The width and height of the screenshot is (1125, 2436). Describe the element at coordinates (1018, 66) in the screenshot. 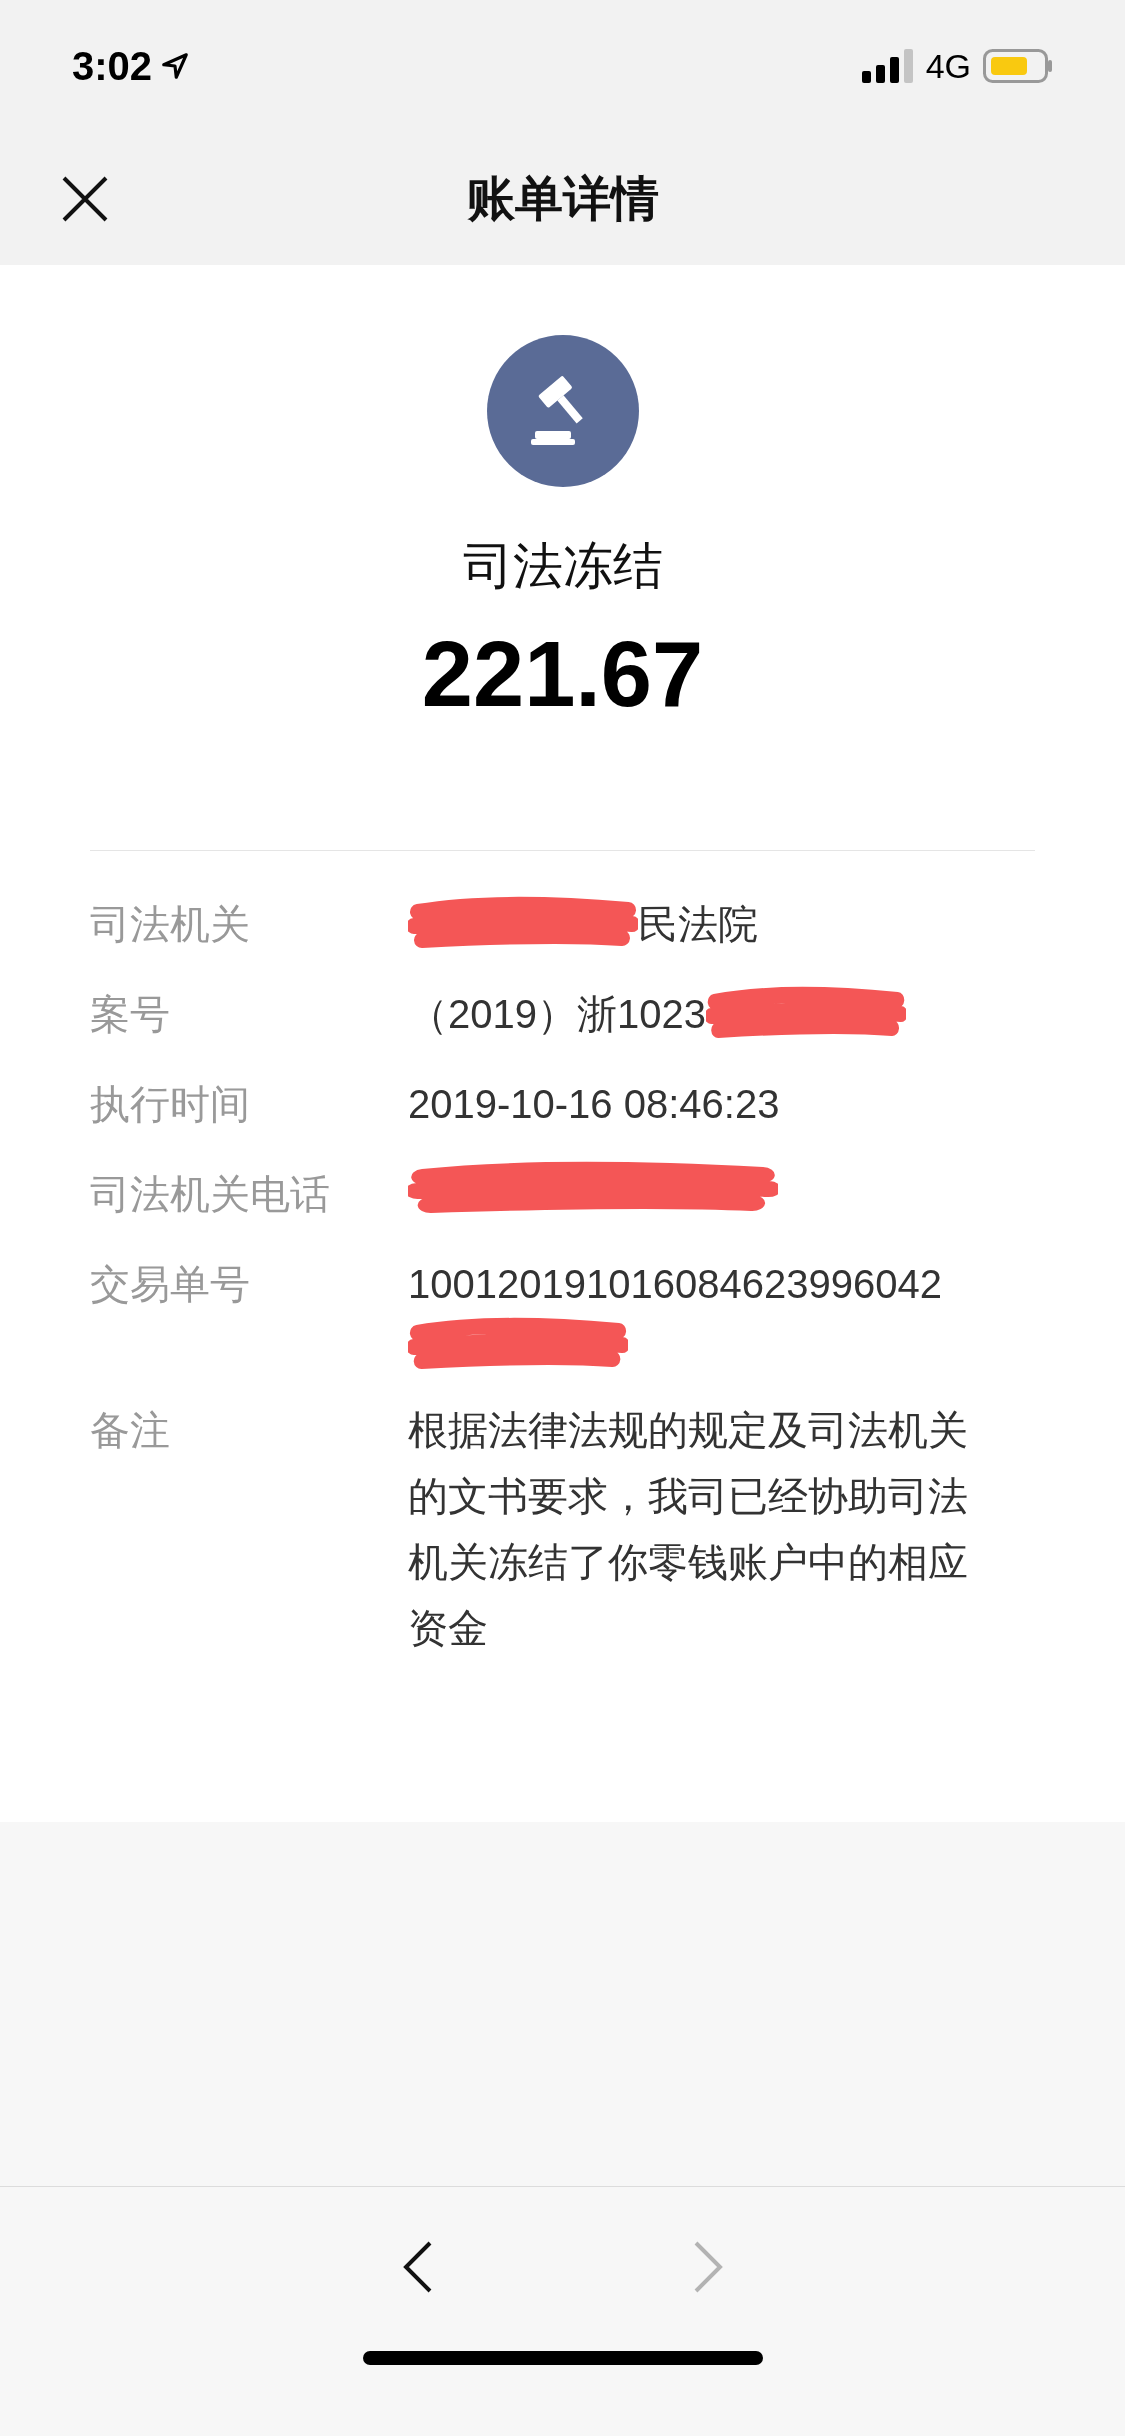

I see `battery-icon` at that location.